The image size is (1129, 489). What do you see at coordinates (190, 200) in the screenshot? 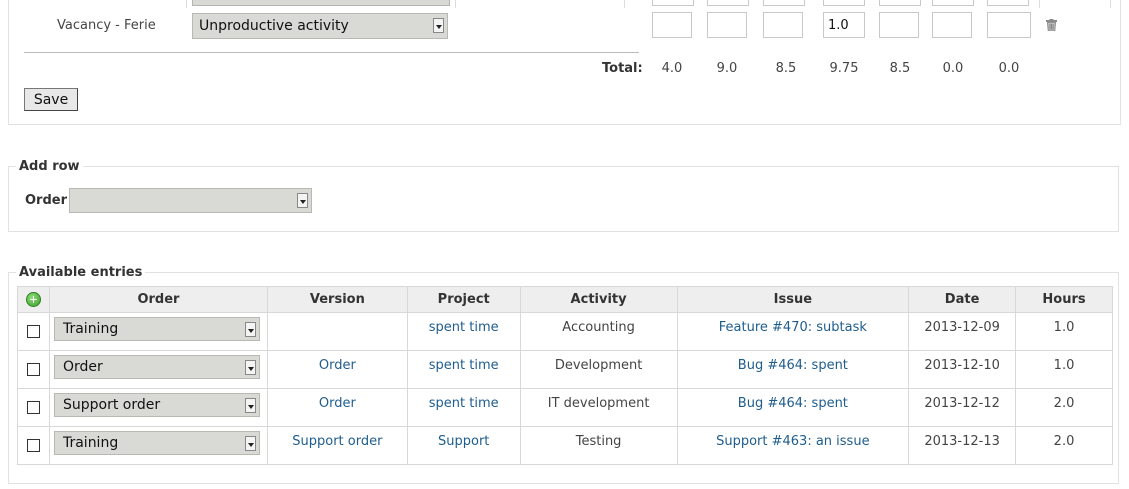
I see `add-order-select` at bounding box center [190, 200].